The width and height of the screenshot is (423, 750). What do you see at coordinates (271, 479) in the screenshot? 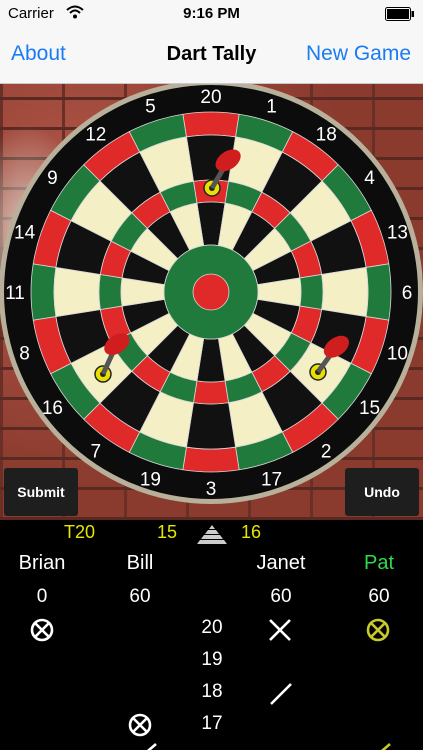
I see `board-number: 17` at bounding box center [271, 479].